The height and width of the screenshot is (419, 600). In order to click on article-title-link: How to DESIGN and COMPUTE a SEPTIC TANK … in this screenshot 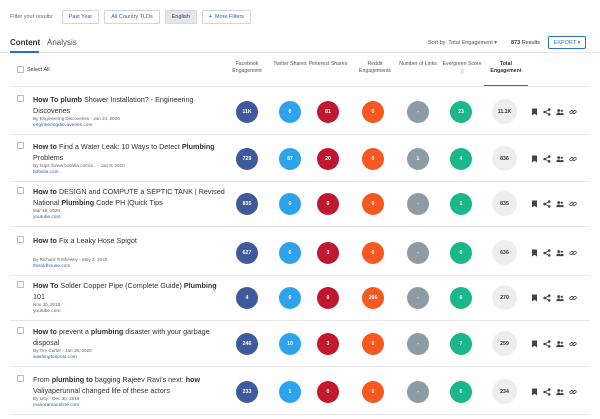, I will do `click(131, 197)`.